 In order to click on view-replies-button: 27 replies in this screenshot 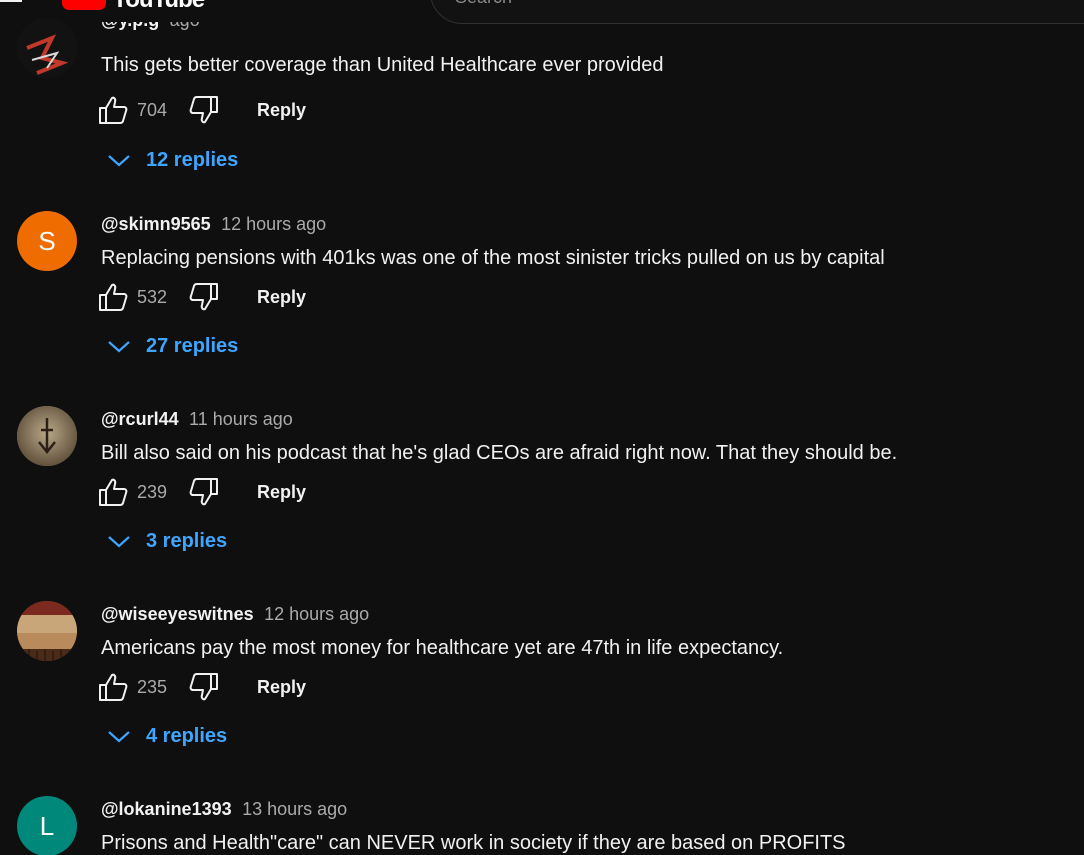, I will do `click(172, 346)`.